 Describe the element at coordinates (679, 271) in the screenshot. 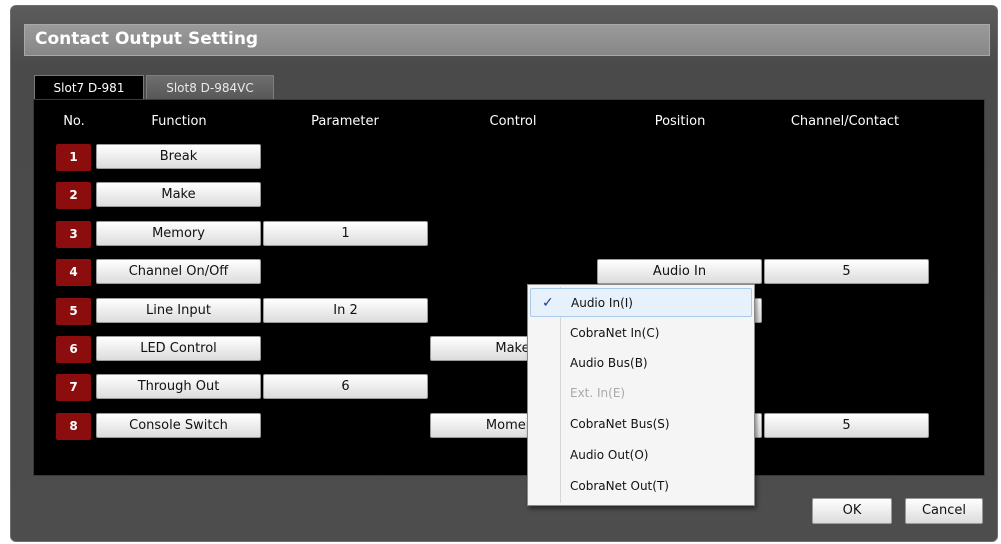

I see `position-button: Audio In` at that location.